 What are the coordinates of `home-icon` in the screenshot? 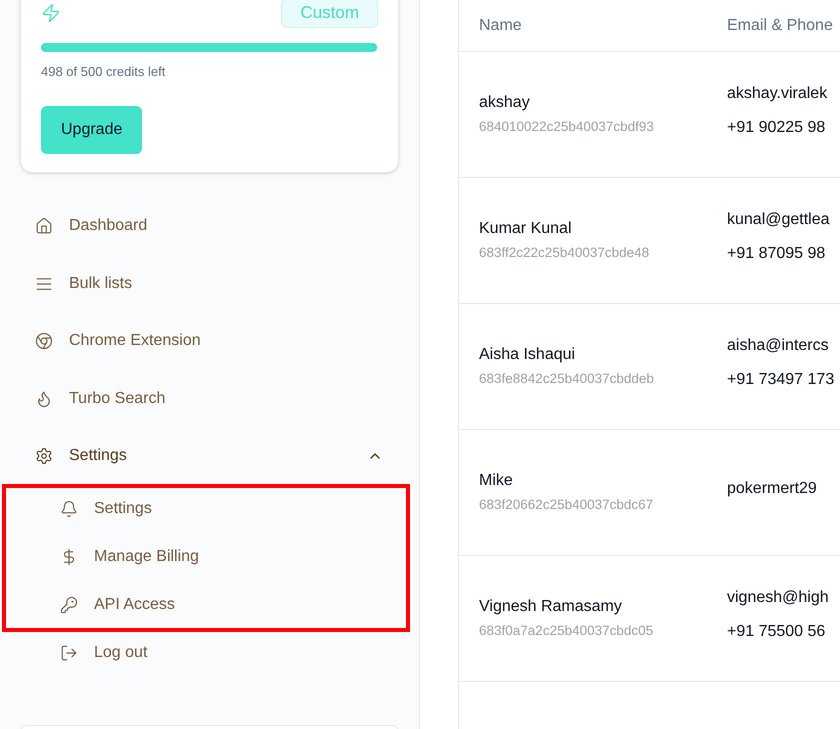 It's located at (44, 226).